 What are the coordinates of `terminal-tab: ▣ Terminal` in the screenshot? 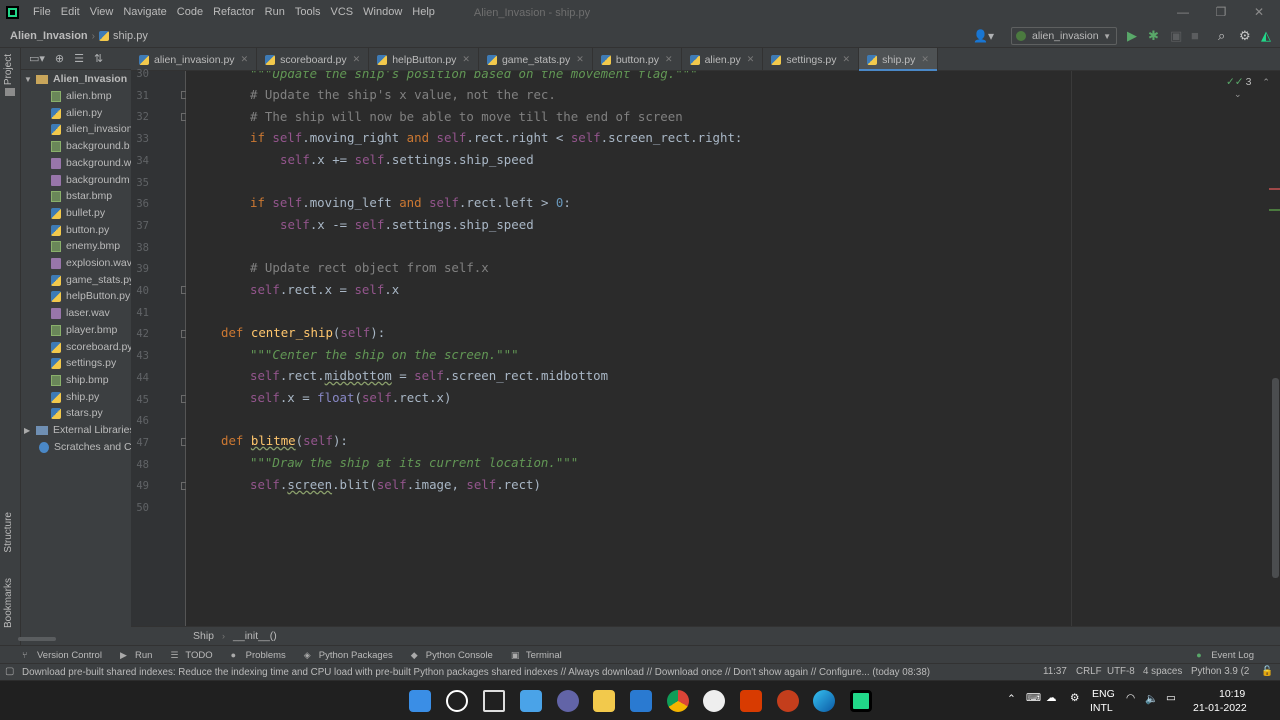 It's located at (536, 655).